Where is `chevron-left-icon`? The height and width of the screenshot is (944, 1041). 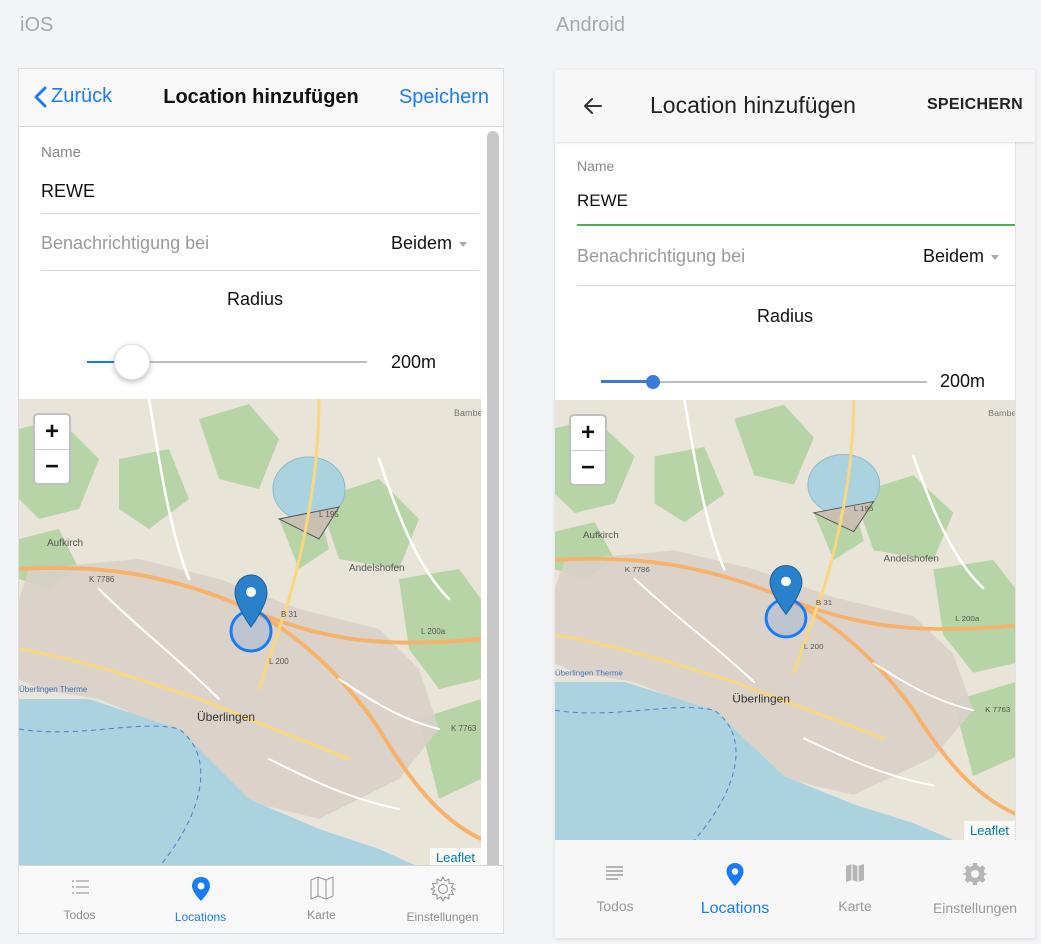
chevron-left-icon is located at coordinates (40, 96).